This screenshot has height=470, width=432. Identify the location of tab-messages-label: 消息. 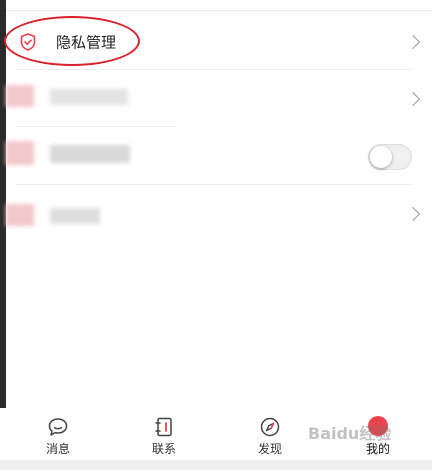
(57, 449).